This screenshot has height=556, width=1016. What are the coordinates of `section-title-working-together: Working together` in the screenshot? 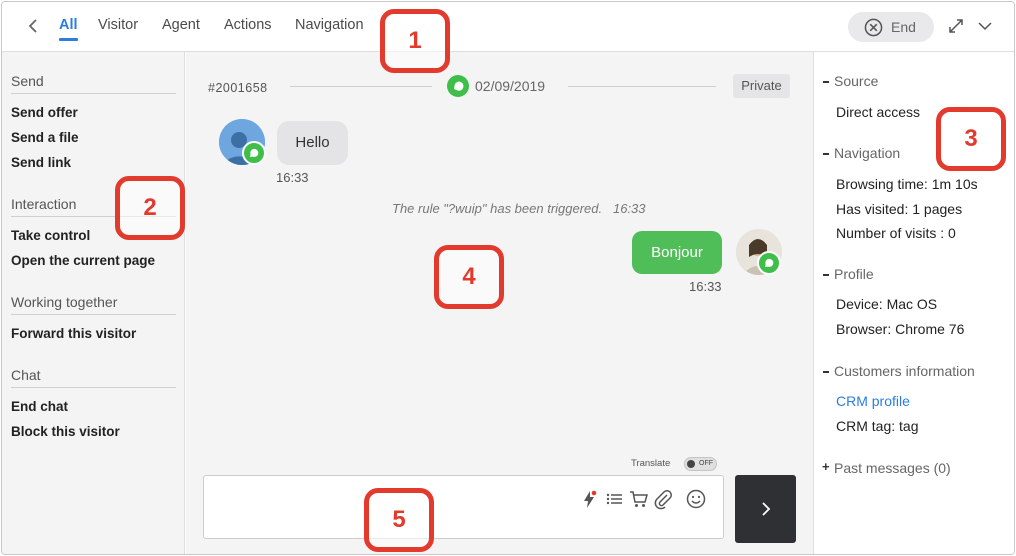 It's located at (64, 302).